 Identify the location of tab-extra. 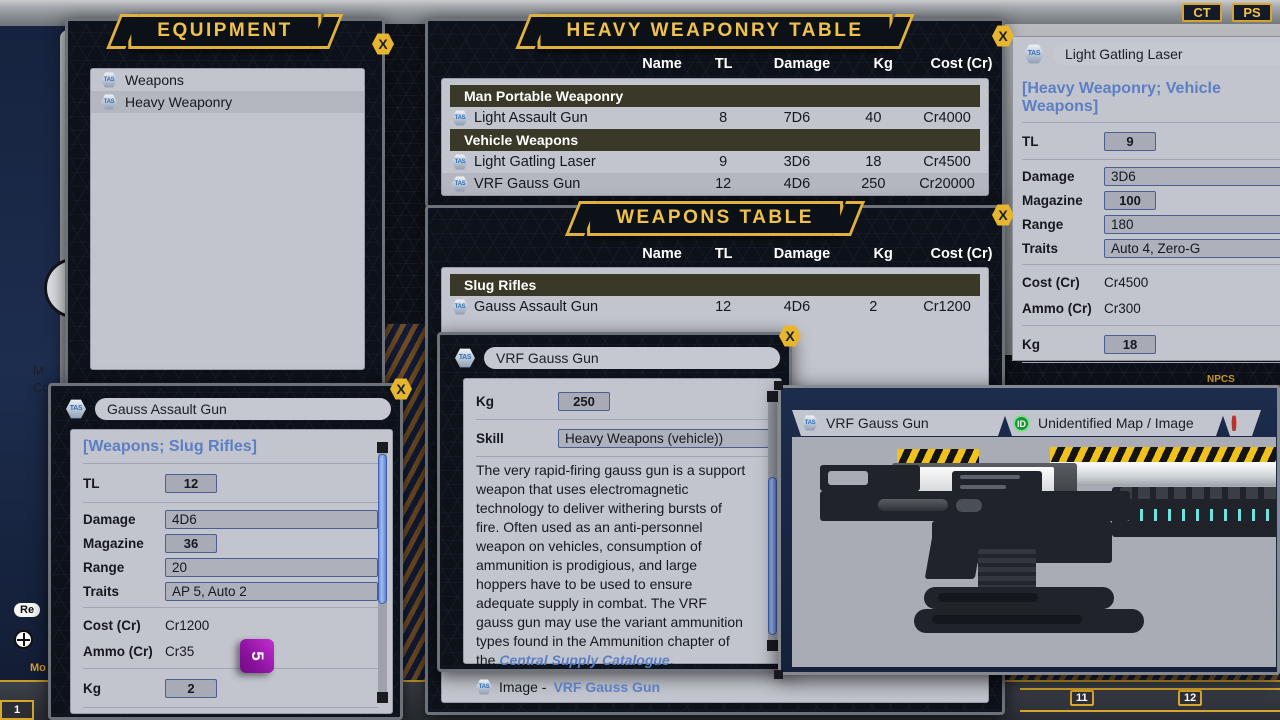
(1241, 423).